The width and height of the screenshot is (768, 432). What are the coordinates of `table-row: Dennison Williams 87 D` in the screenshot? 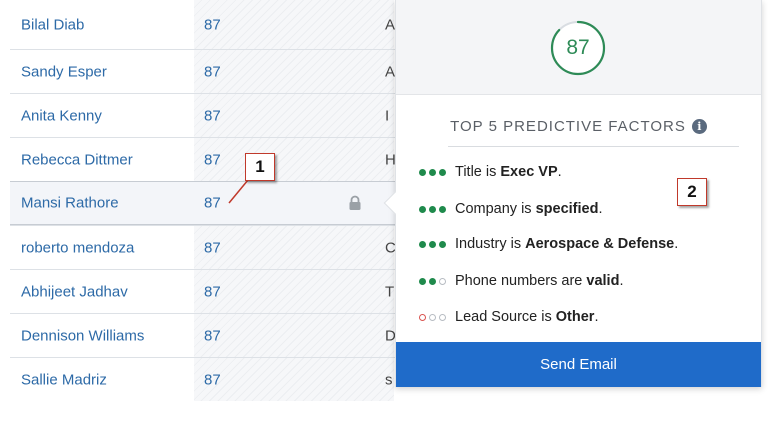 It's located at (225, 335).